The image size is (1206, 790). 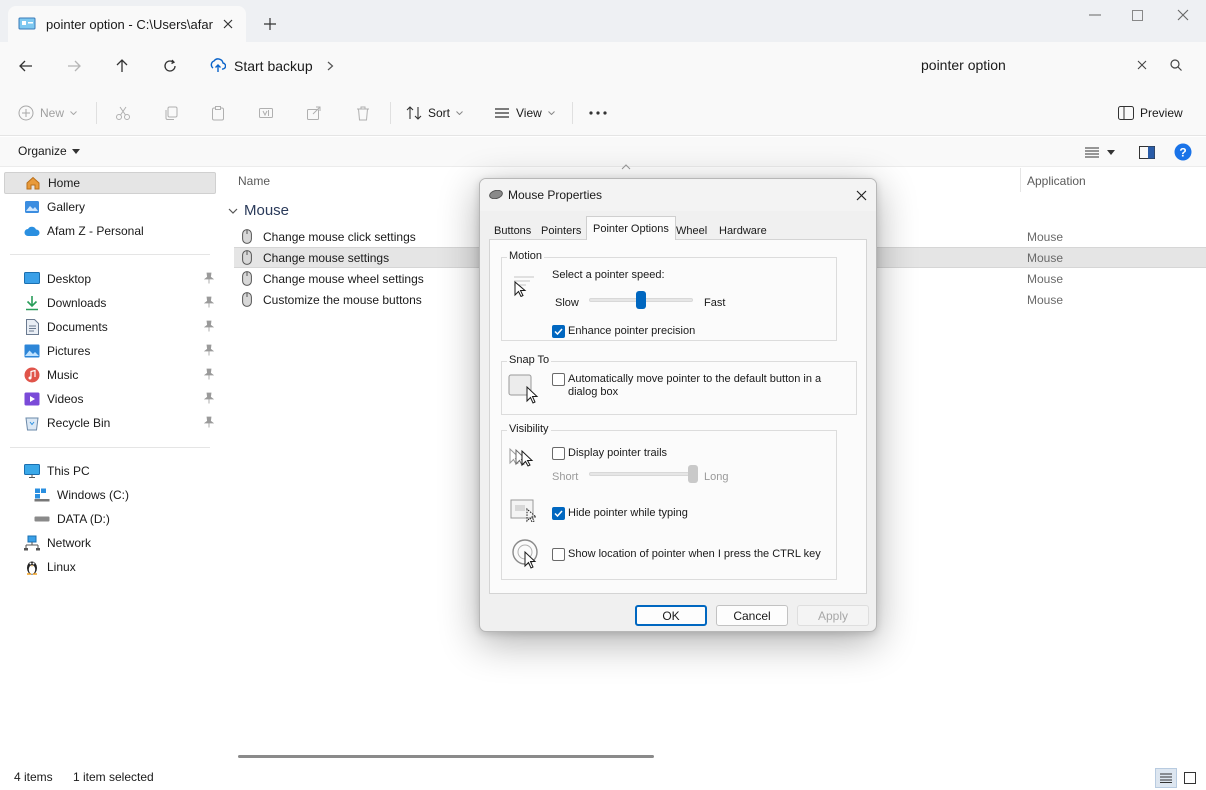 I want to click on search-input: pointer option, so click(x=1051, y=65).